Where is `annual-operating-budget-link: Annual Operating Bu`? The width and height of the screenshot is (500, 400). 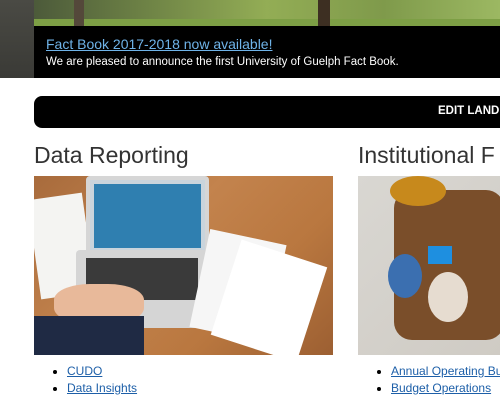
annual-operating-budget-link: Annual Operating Bu is located at coordinates (445, 371).